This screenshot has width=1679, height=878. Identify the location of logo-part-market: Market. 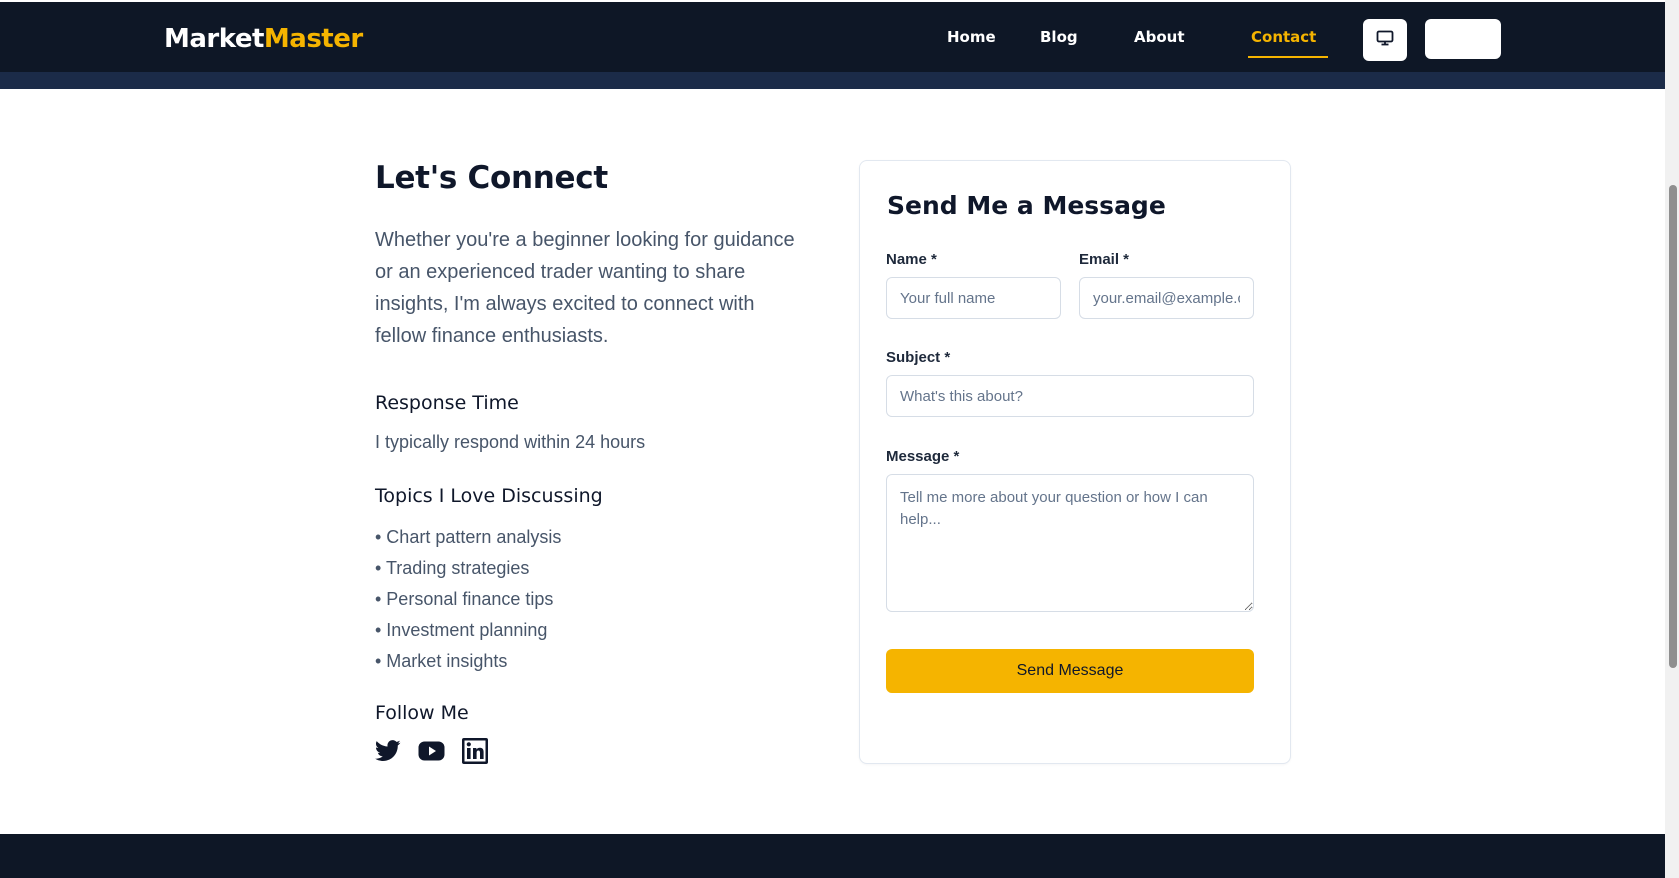
(214, 39).